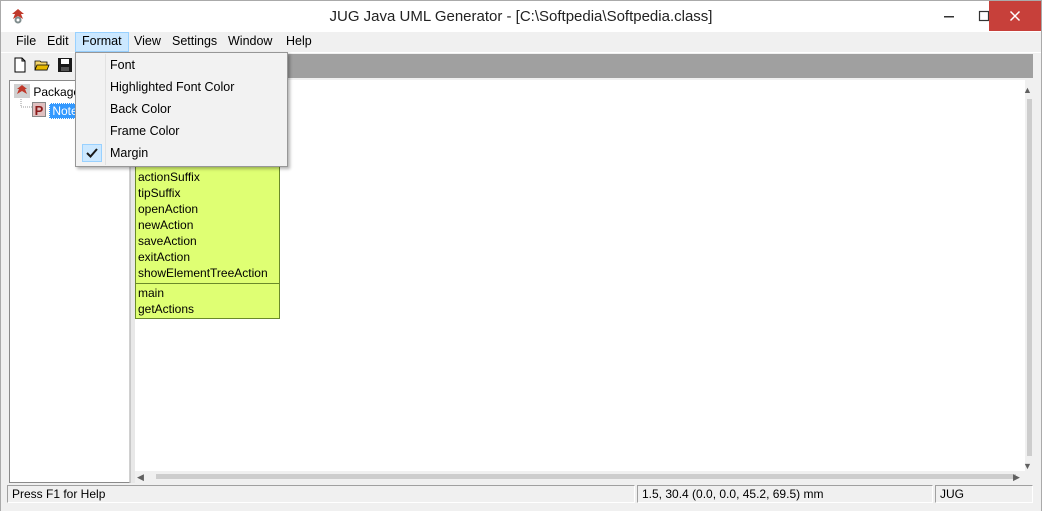 The height and width of the screenshot is (511, 1042). What do you see at coordinates (166, 225) in the screenshot?
I see `uml-attribute: newAction` at bounding box center [166, 225].